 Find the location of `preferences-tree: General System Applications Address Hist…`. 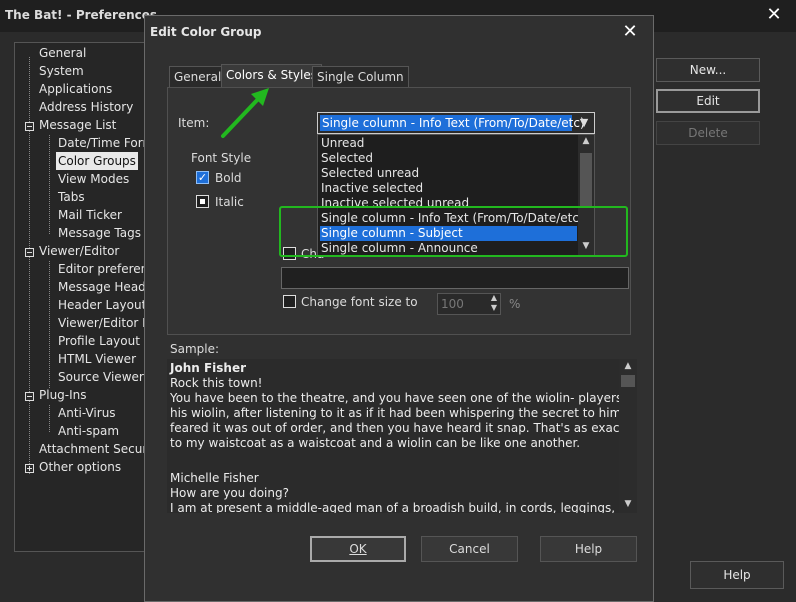

preferences-tree: General System Applications Address Hist… is located at coordinates (81, 297).